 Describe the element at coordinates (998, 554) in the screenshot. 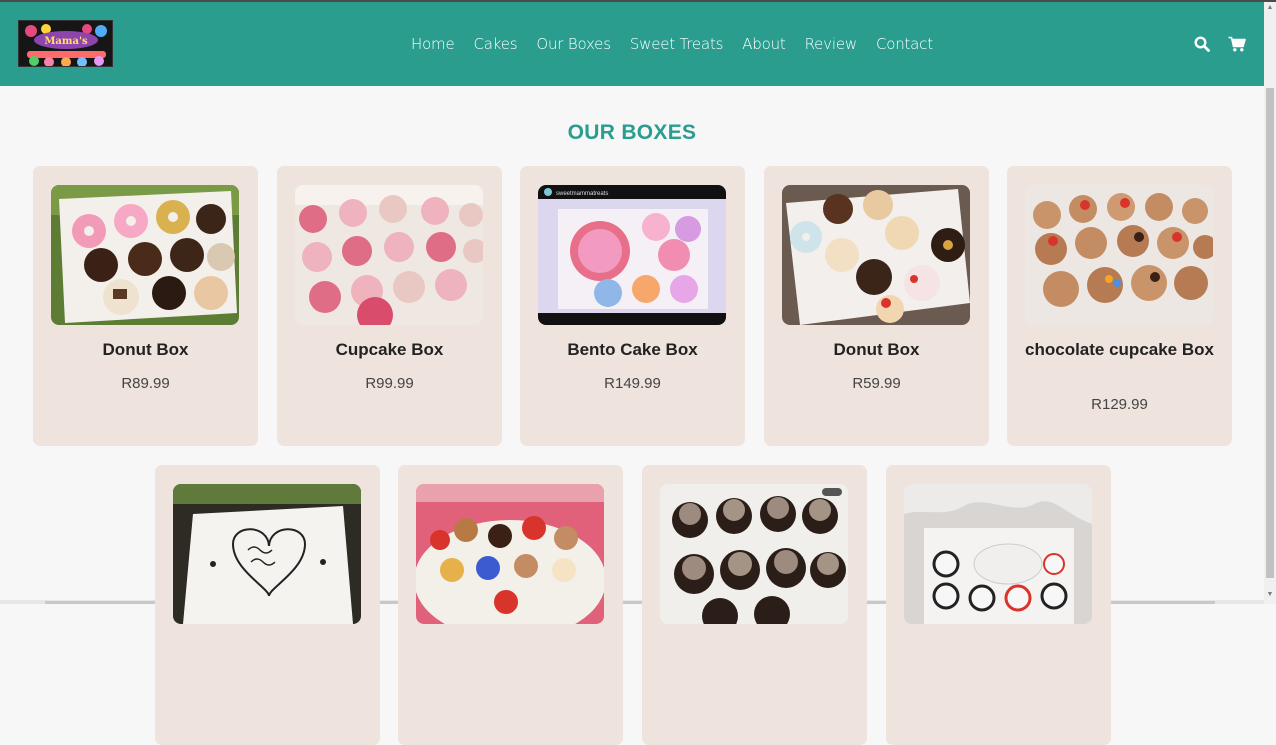

I see `product-image-mini-cake-box` at that location.